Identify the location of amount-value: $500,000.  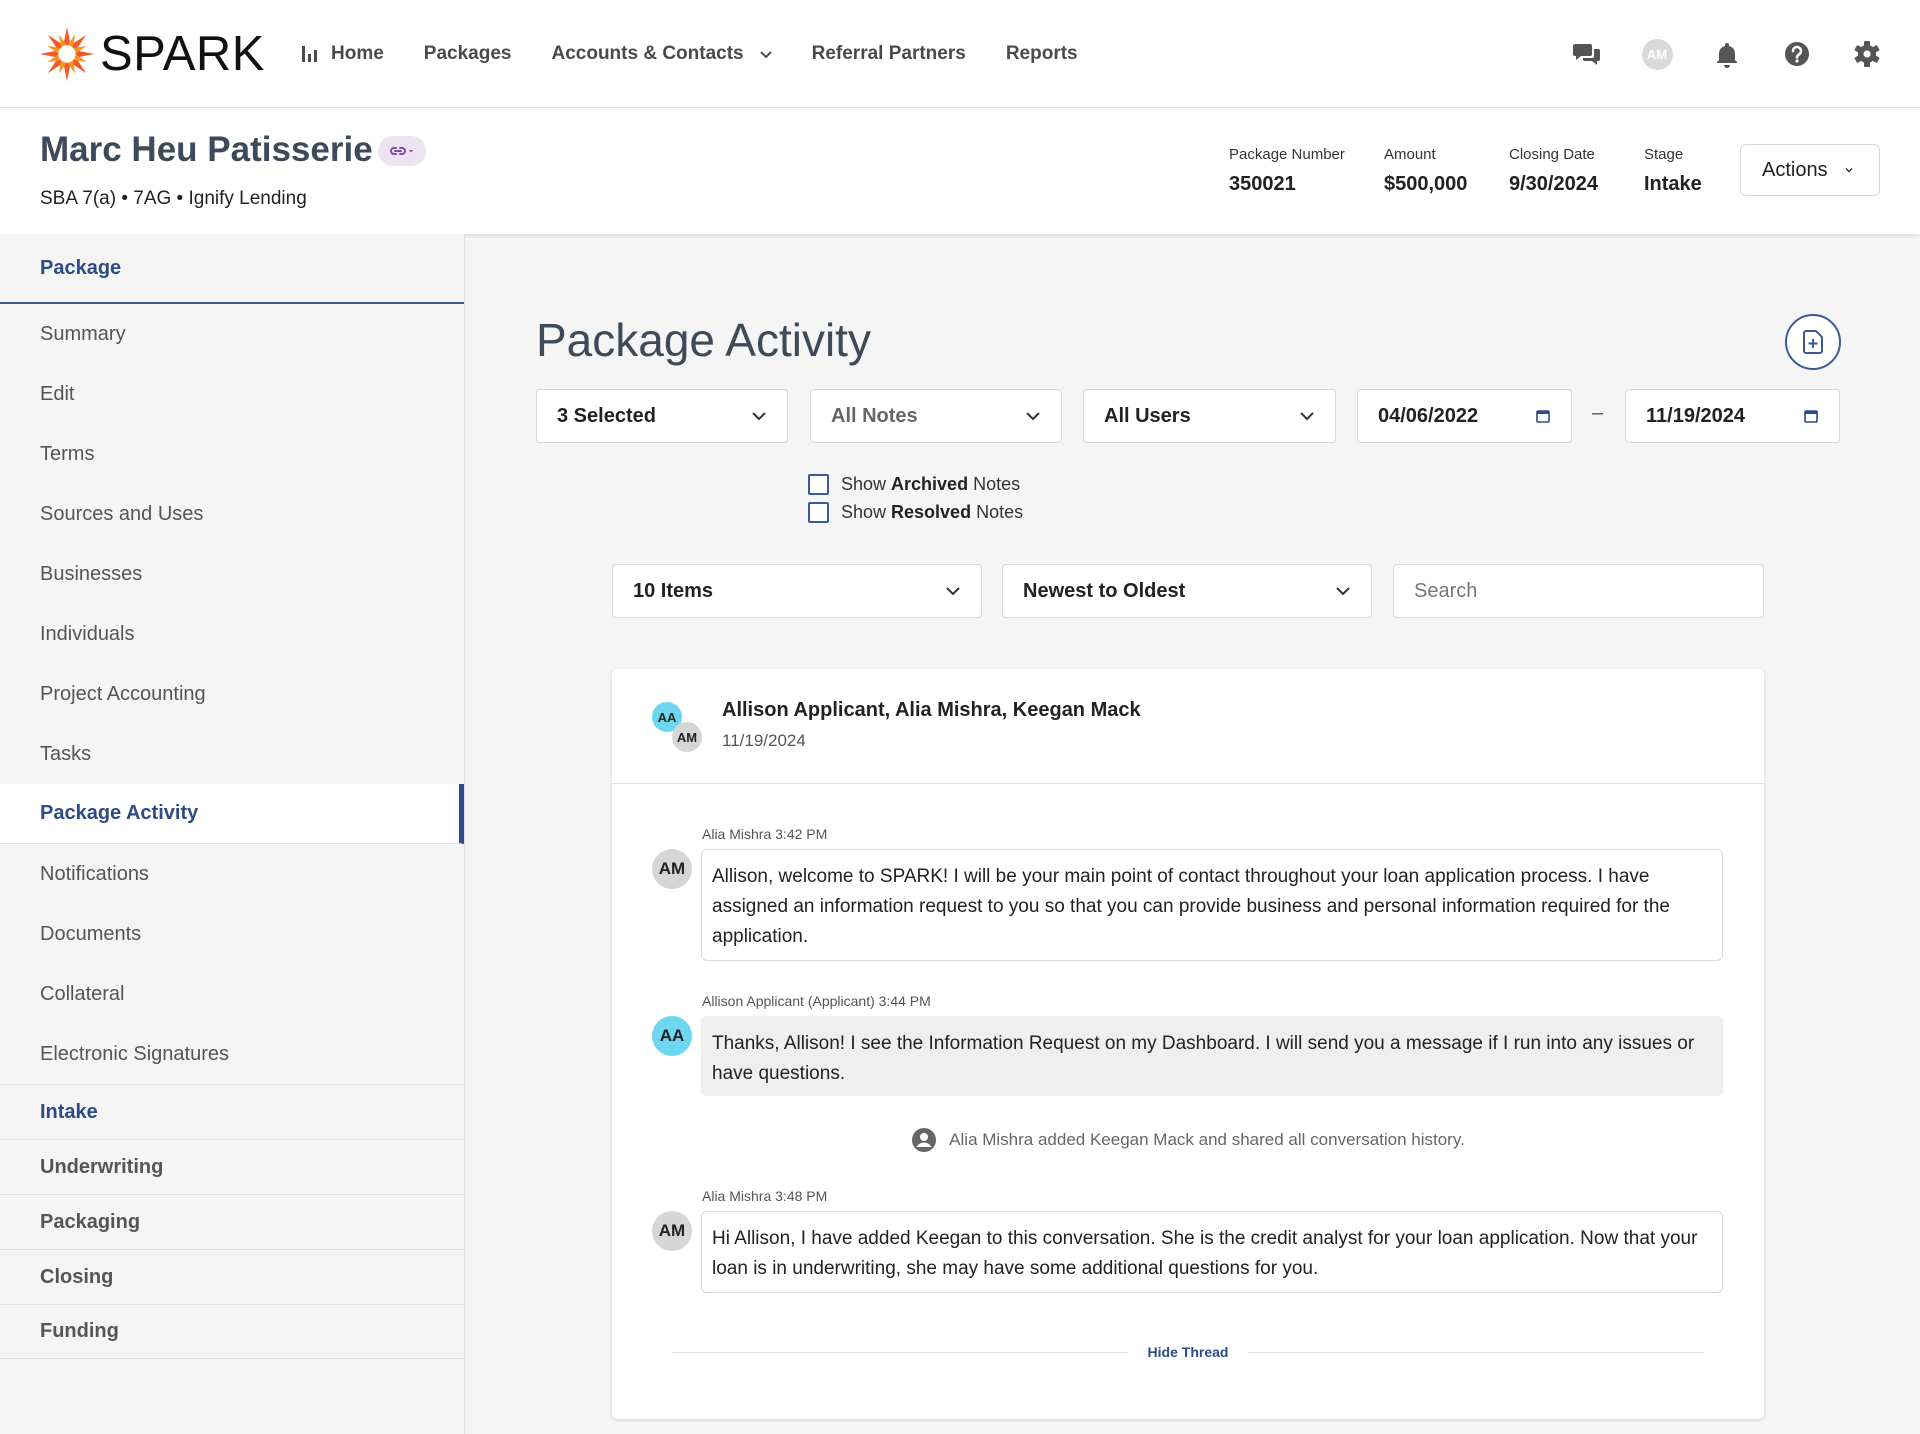
(1426, 184).